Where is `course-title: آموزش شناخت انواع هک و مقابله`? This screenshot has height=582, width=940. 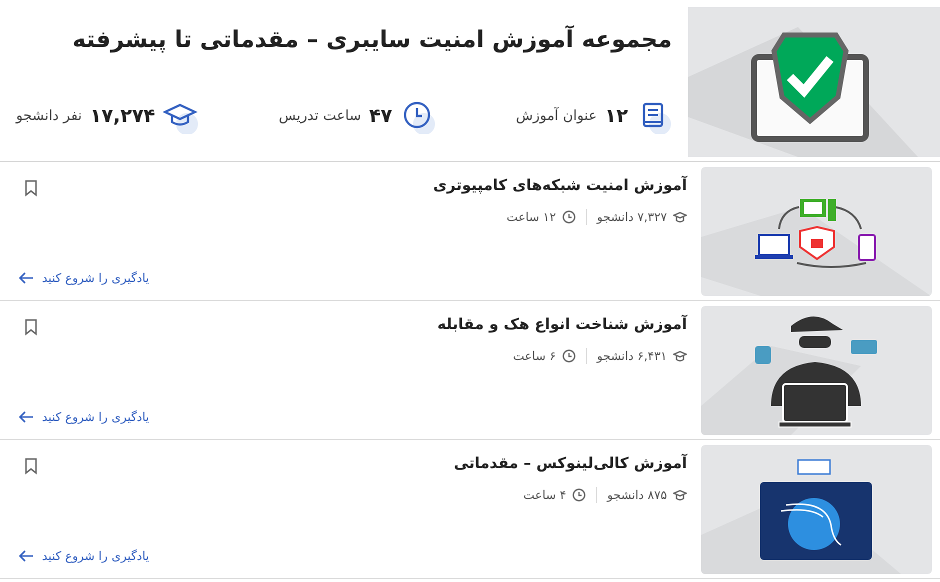
course-title: آموزش شناخت انواع هک و مقابله is located at coordinates (562, 324).